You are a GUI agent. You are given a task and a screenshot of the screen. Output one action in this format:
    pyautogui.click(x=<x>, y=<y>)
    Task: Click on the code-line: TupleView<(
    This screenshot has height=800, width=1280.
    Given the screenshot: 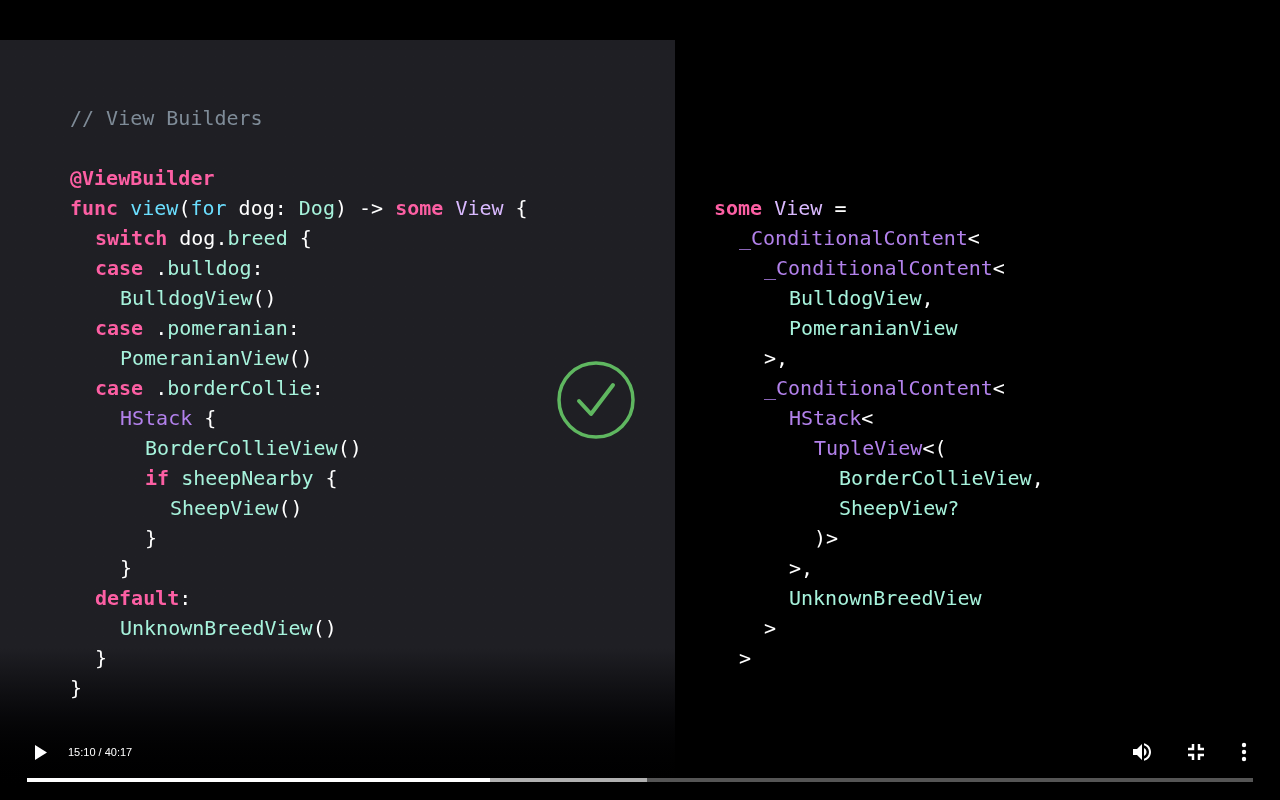 What is the action you would take?
    pyautogui.click(x=880, y=448)
    